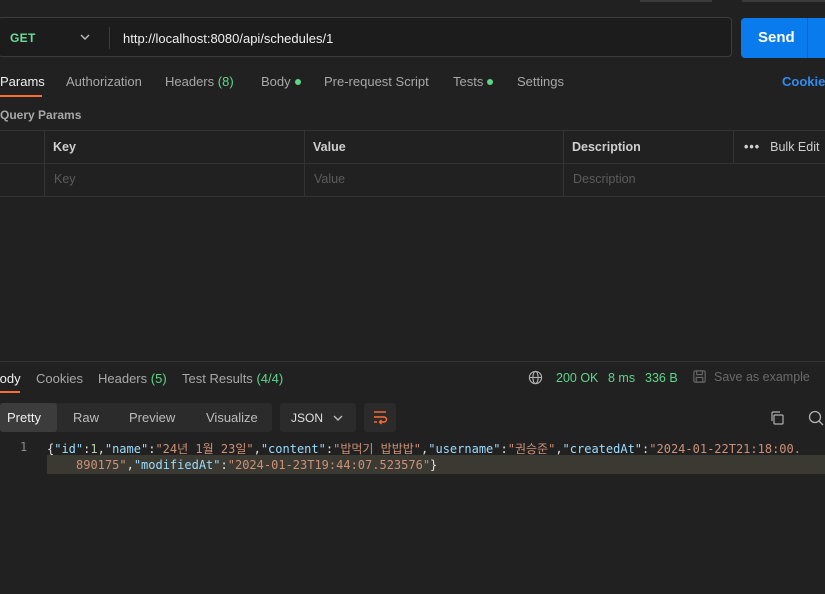 This screenshot has width=825, height=594. I want to click on json-value: "2024-01-23T19:44:07.523576", so click(329, 465).